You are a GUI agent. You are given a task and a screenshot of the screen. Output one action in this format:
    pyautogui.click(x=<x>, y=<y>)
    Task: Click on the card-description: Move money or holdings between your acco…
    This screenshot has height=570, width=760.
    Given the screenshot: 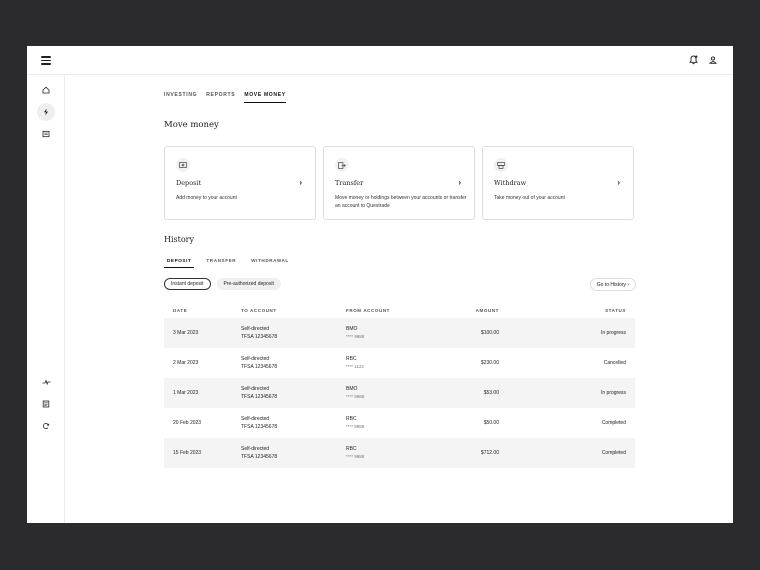 What is the action you would take?
    pyautogui.click(x=401, y=202)
    